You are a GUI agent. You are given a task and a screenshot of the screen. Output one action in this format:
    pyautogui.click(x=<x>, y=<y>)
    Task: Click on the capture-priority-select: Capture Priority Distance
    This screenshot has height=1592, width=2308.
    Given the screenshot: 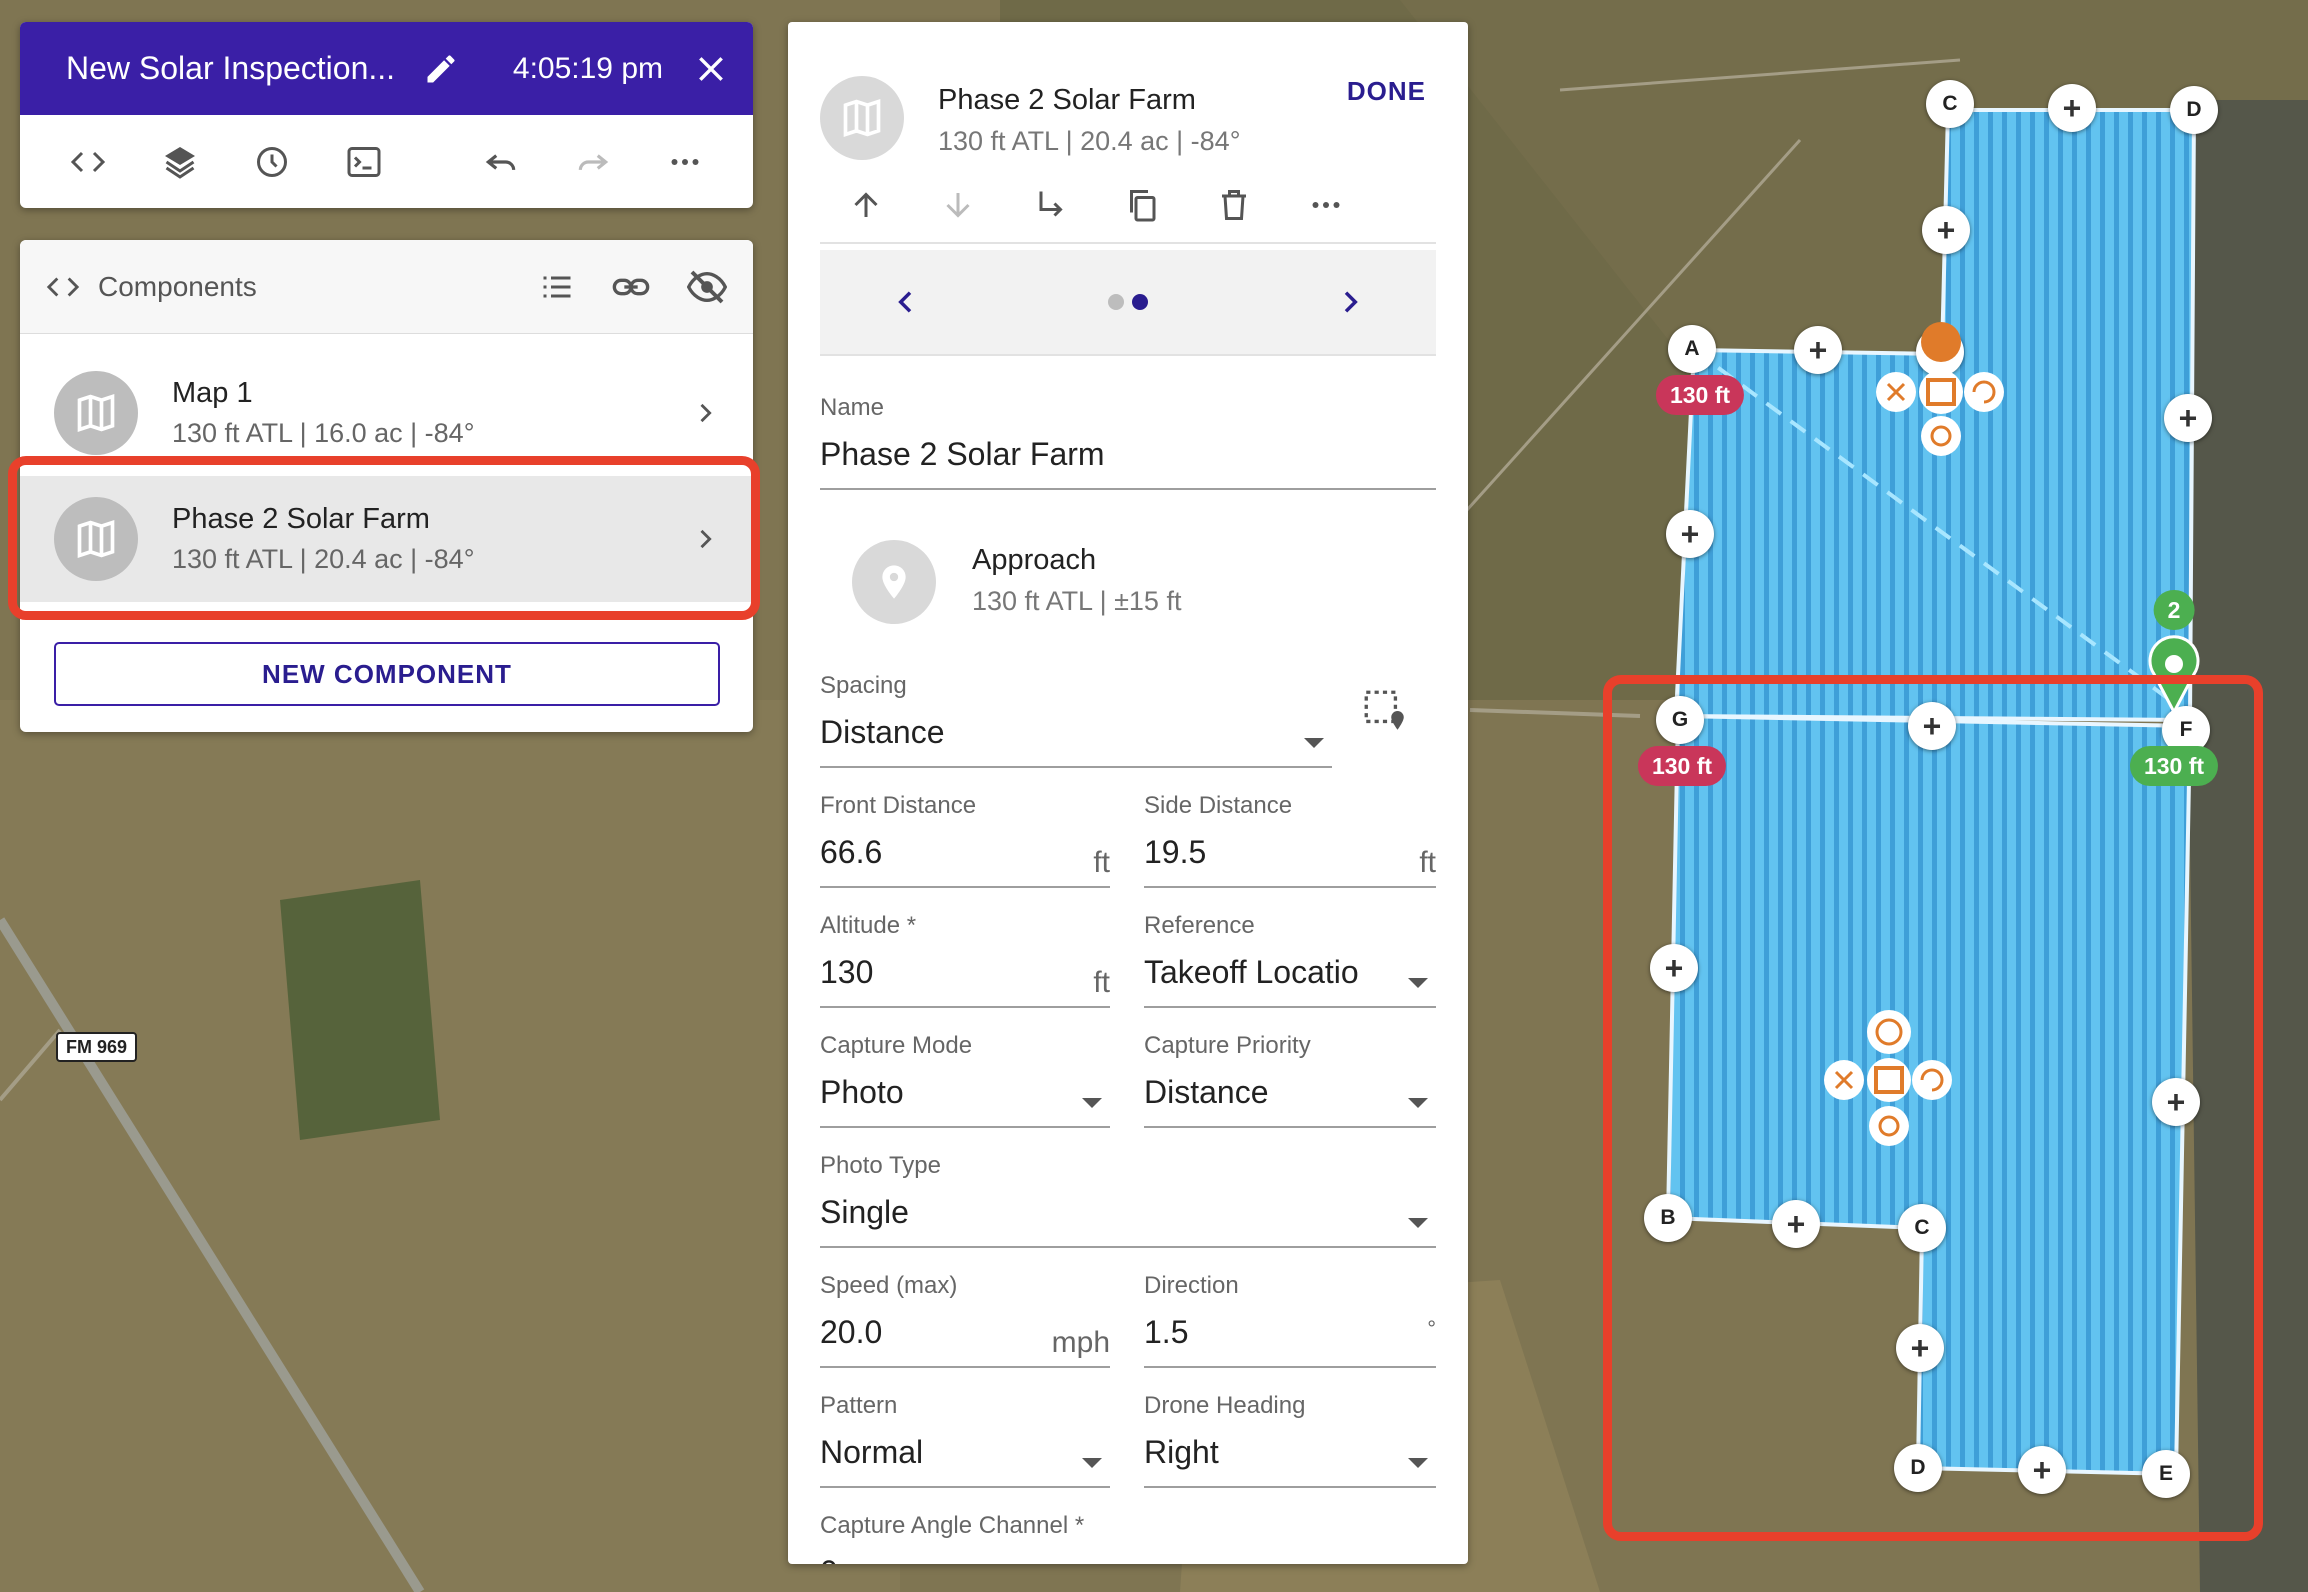 What is the action you would take?
    pyautogui.click(x=1290, y=1080)
    